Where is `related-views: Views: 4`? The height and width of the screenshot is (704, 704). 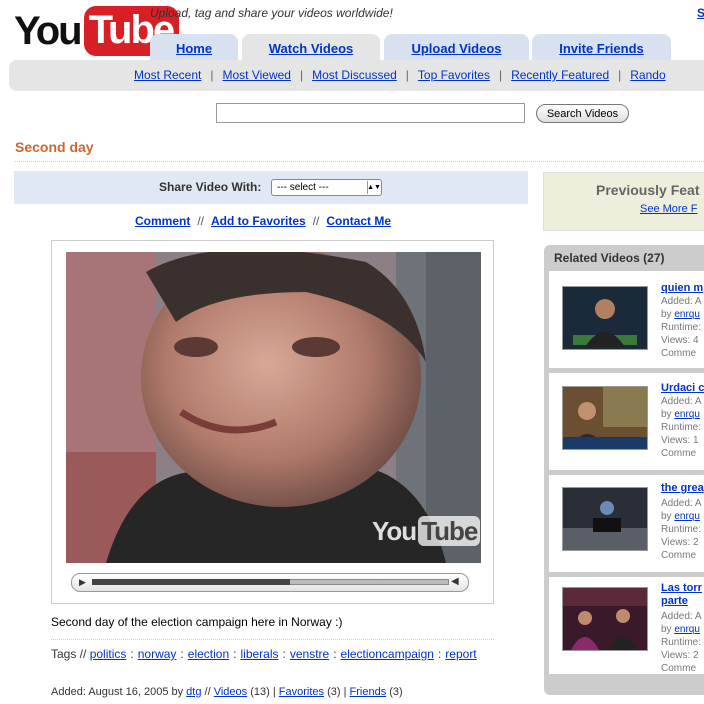
related-views: Views: 4 is located at coordinates (680, 340).